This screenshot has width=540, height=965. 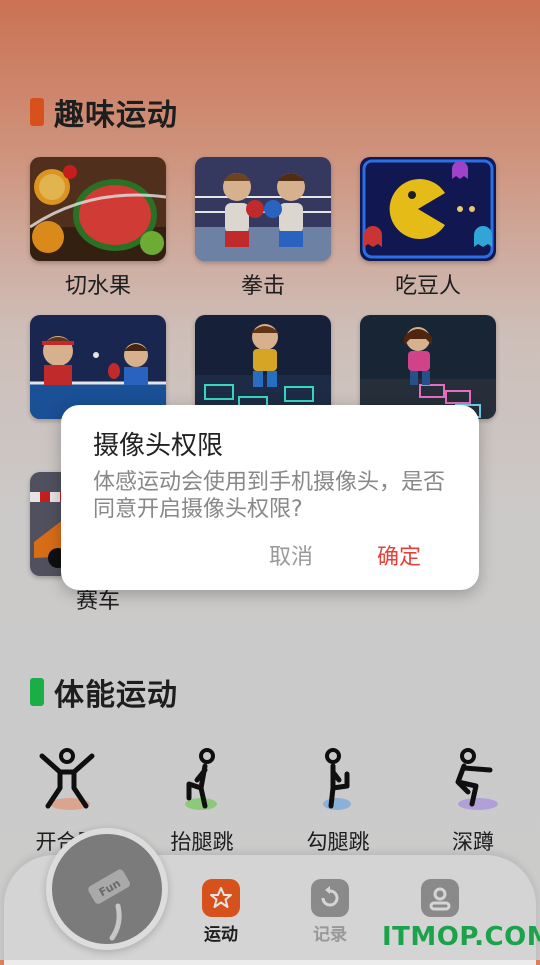 I want to click on dialog-title: 摄像头权限, so click(x=158, y=446).